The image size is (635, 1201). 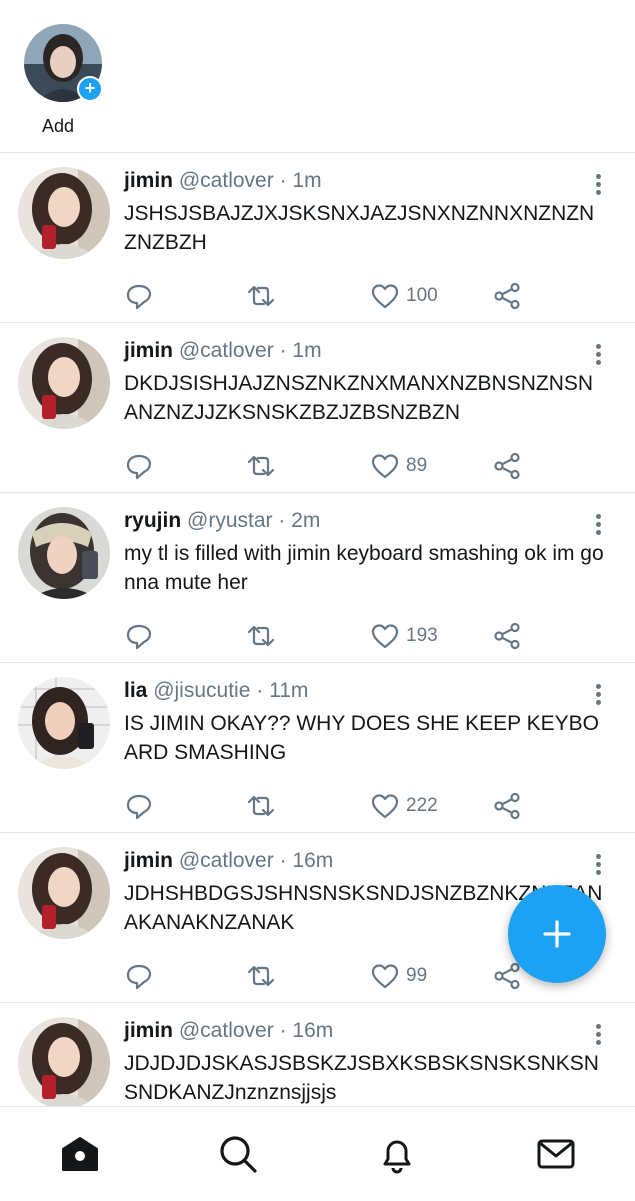 I want to click on like-count: 100, so click(x=422, y=295).